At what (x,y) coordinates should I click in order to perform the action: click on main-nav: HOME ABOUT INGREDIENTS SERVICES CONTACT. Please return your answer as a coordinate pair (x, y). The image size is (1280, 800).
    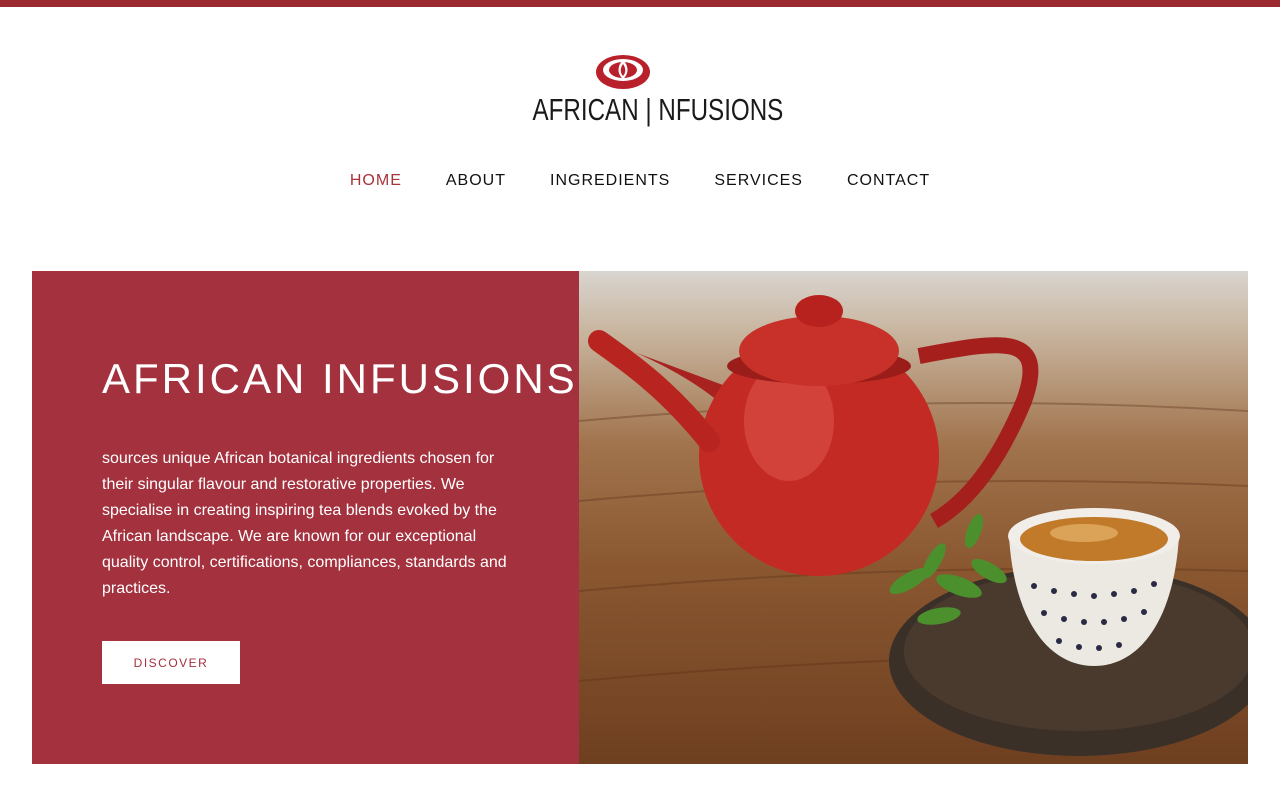
    Looking at the image, I should click on (640, 181).